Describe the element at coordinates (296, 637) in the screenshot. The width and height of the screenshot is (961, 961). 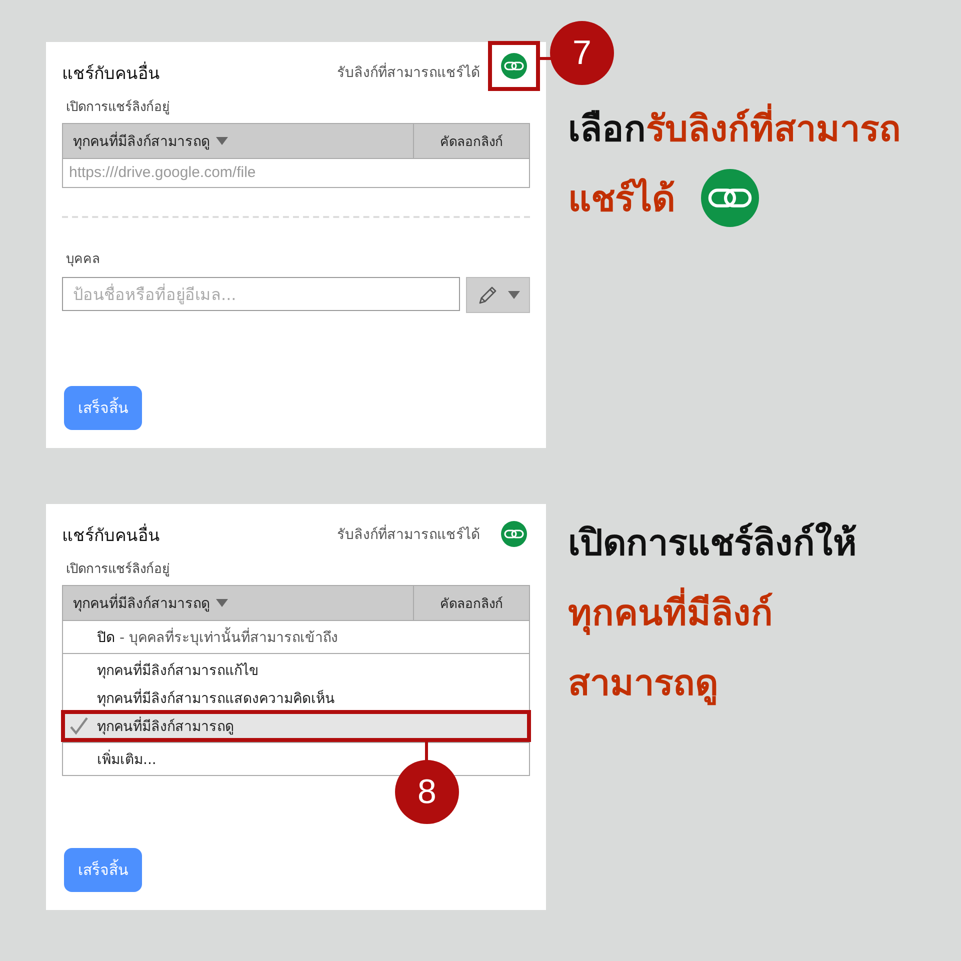
I see `menu-item: ปิด - บุคคลที่ระบุเท่านั้นที่สามารถเข้าถึง` at that location.